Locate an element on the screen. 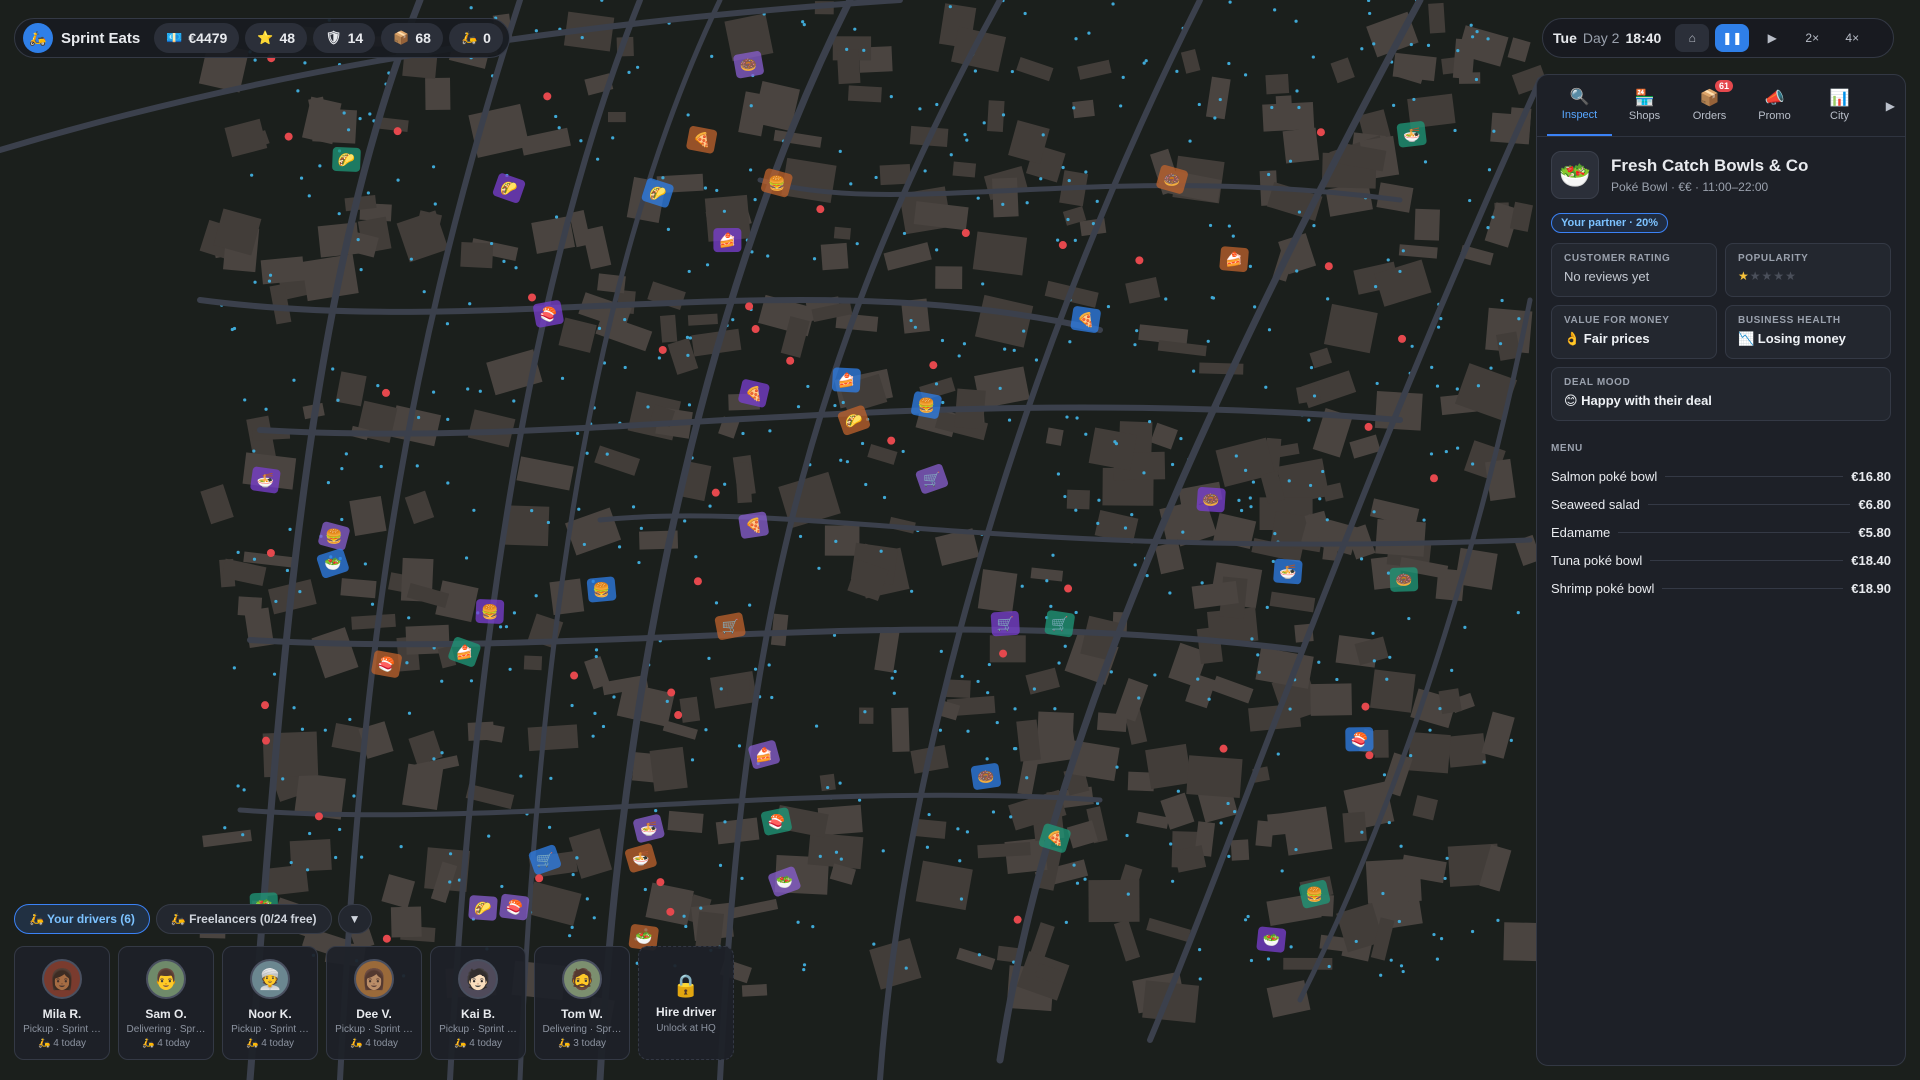 The image size is (1920, 1080). card-value: 👌 Fair prices is located at coordinates (1607, 338).